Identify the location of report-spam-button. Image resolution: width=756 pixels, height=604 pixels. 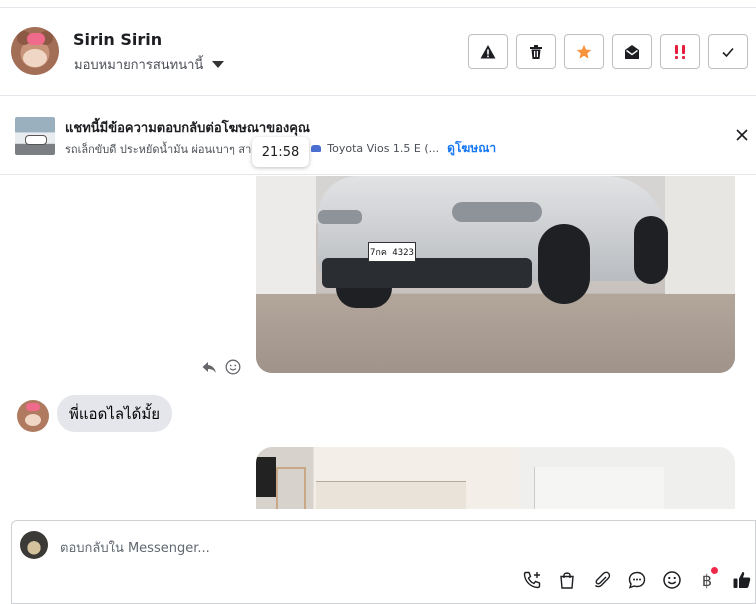
(488, 51).